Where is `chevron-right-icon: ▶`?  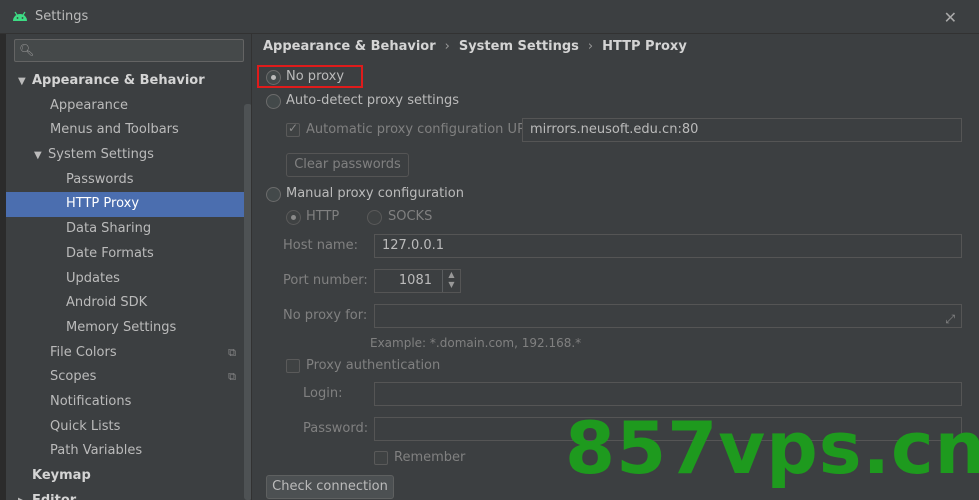
chevron-right-icon: ▶ is located at coordinates (25, 495).